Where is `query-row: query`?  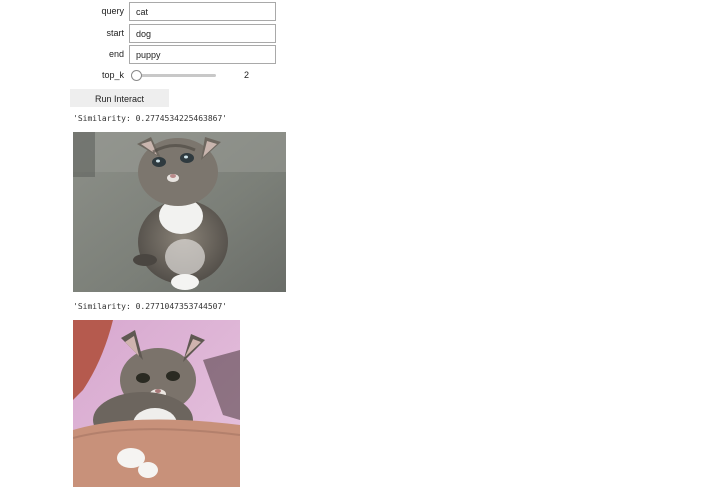 query-row: query is located at coordinates (150, 11).